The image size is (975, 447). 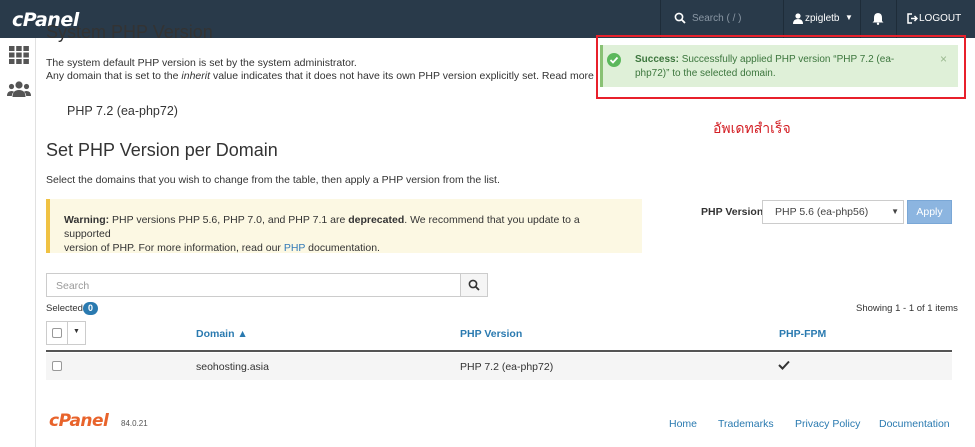 What do you see at coordinates (162, 150) in the screenshot?
I see `page-title: Set PHP Version per Domain` at bounding box center [162, 150].